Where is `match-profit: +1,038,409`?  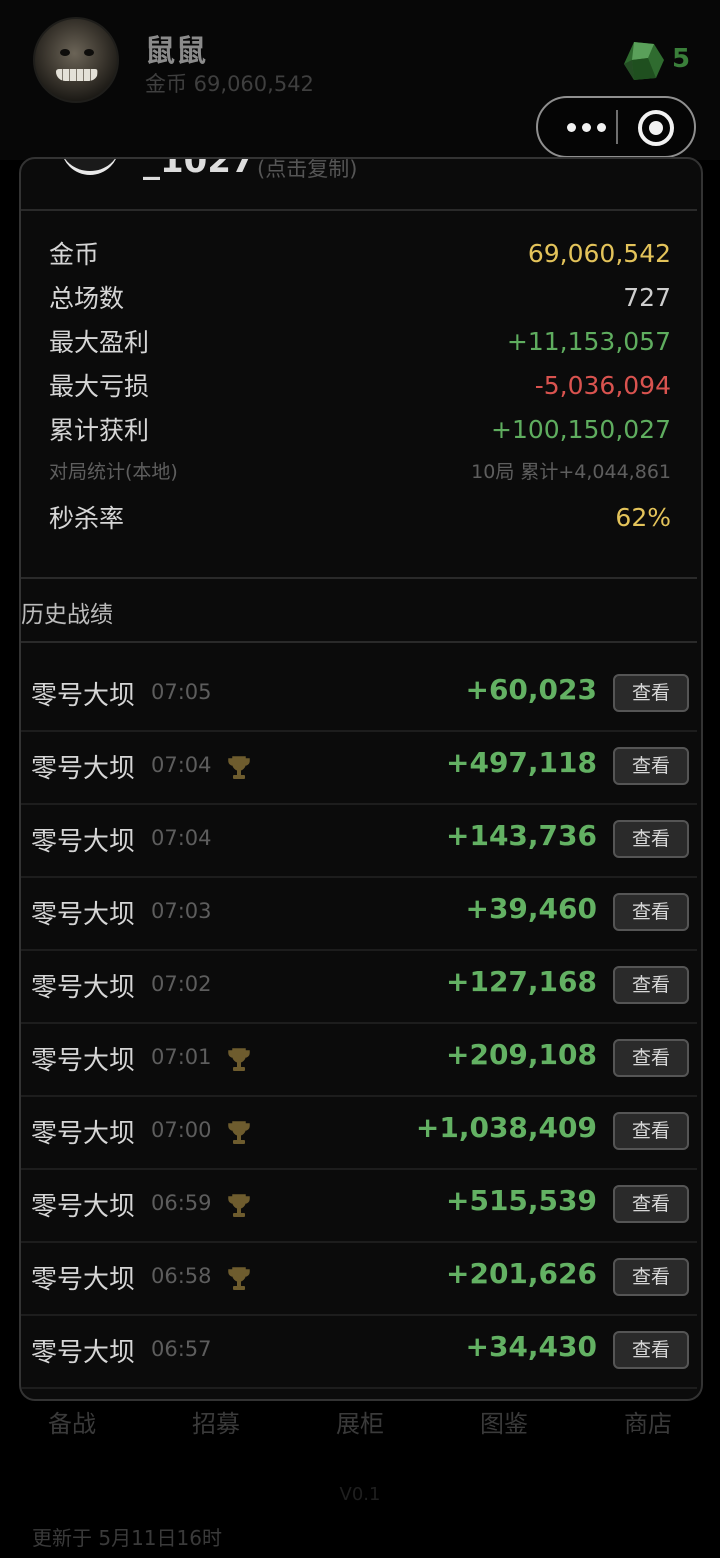 match-profit: +1,038,409 is located at coordinates (506, 1127).